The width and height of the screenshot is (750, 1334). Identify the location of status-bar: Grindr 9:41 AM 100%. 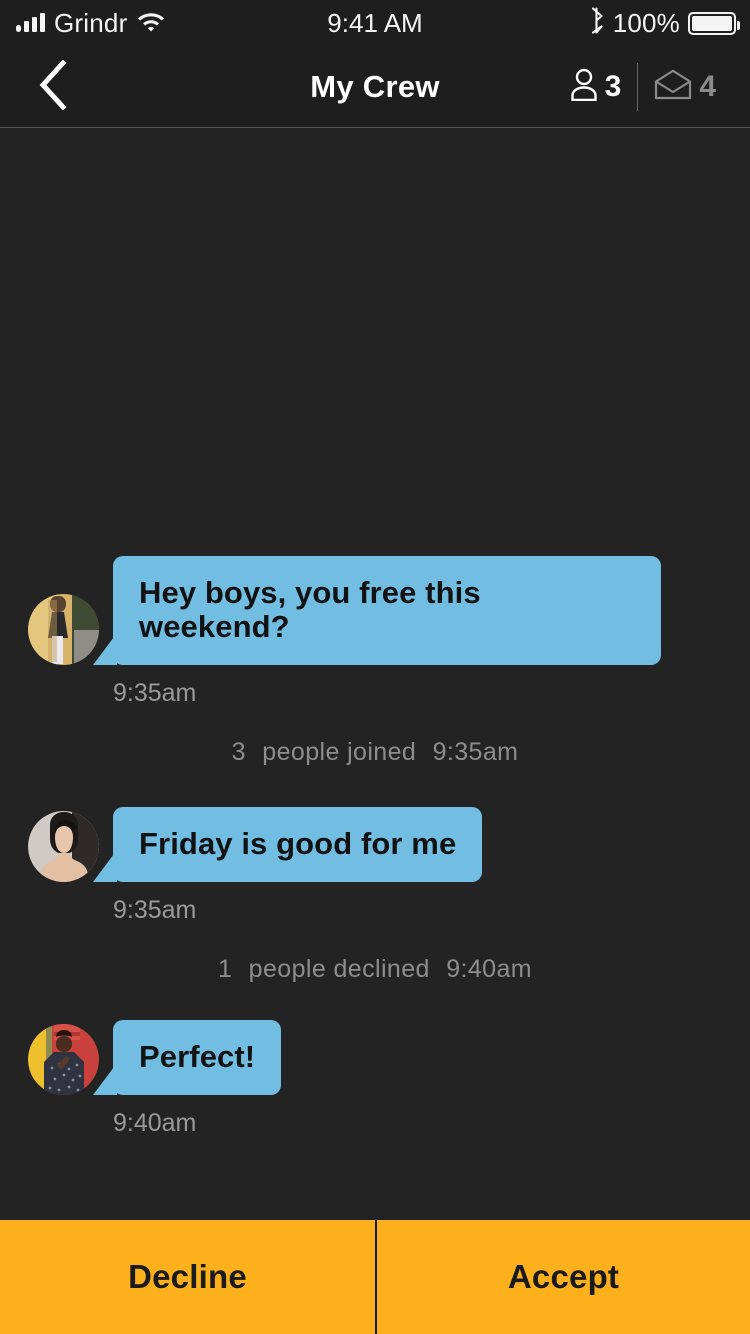
(375, 23).